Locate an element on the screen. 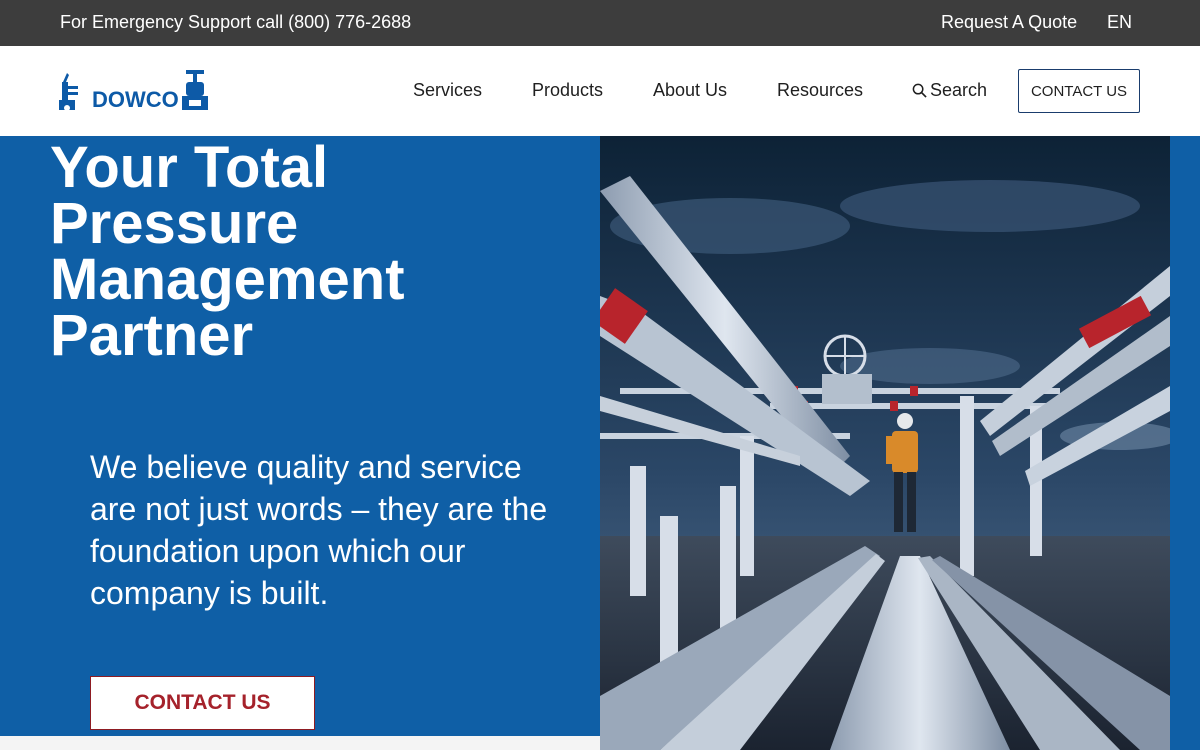 This screenshot has width=1200, height=750. nav-about-us: About Us is located at coordinates (690, 90).